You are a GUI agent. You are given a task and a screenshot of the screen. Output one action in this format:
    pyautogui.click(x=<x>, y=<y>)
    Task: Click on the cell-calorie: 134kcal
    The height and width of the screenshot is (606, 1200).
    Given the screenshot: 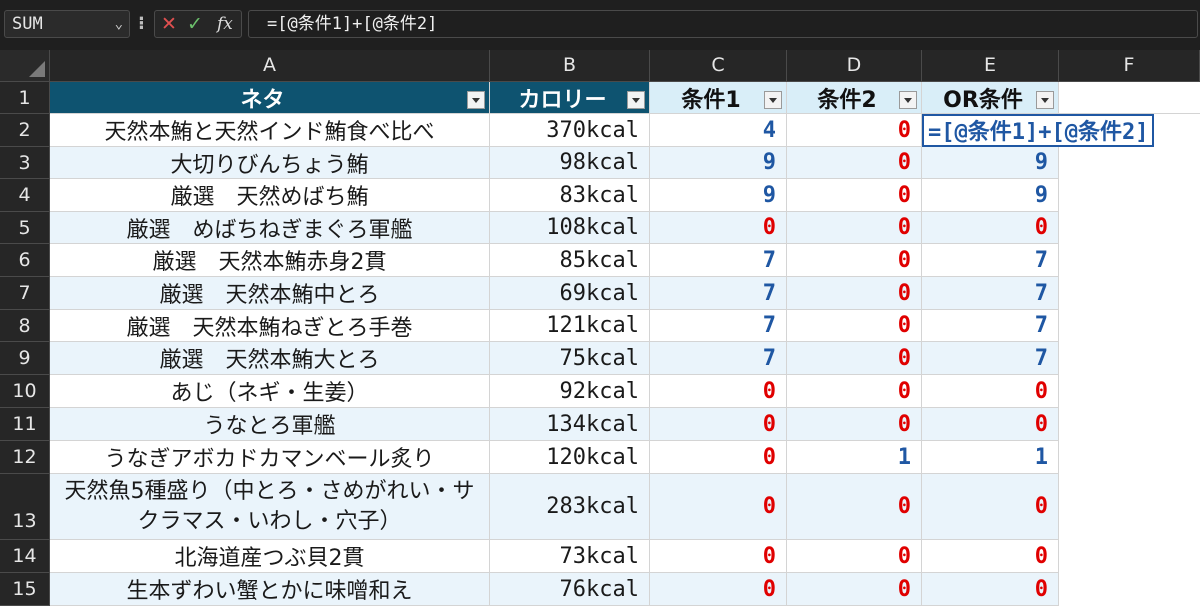 What is the action you would take?
    pyautogui.click(x=570, y=424)
    